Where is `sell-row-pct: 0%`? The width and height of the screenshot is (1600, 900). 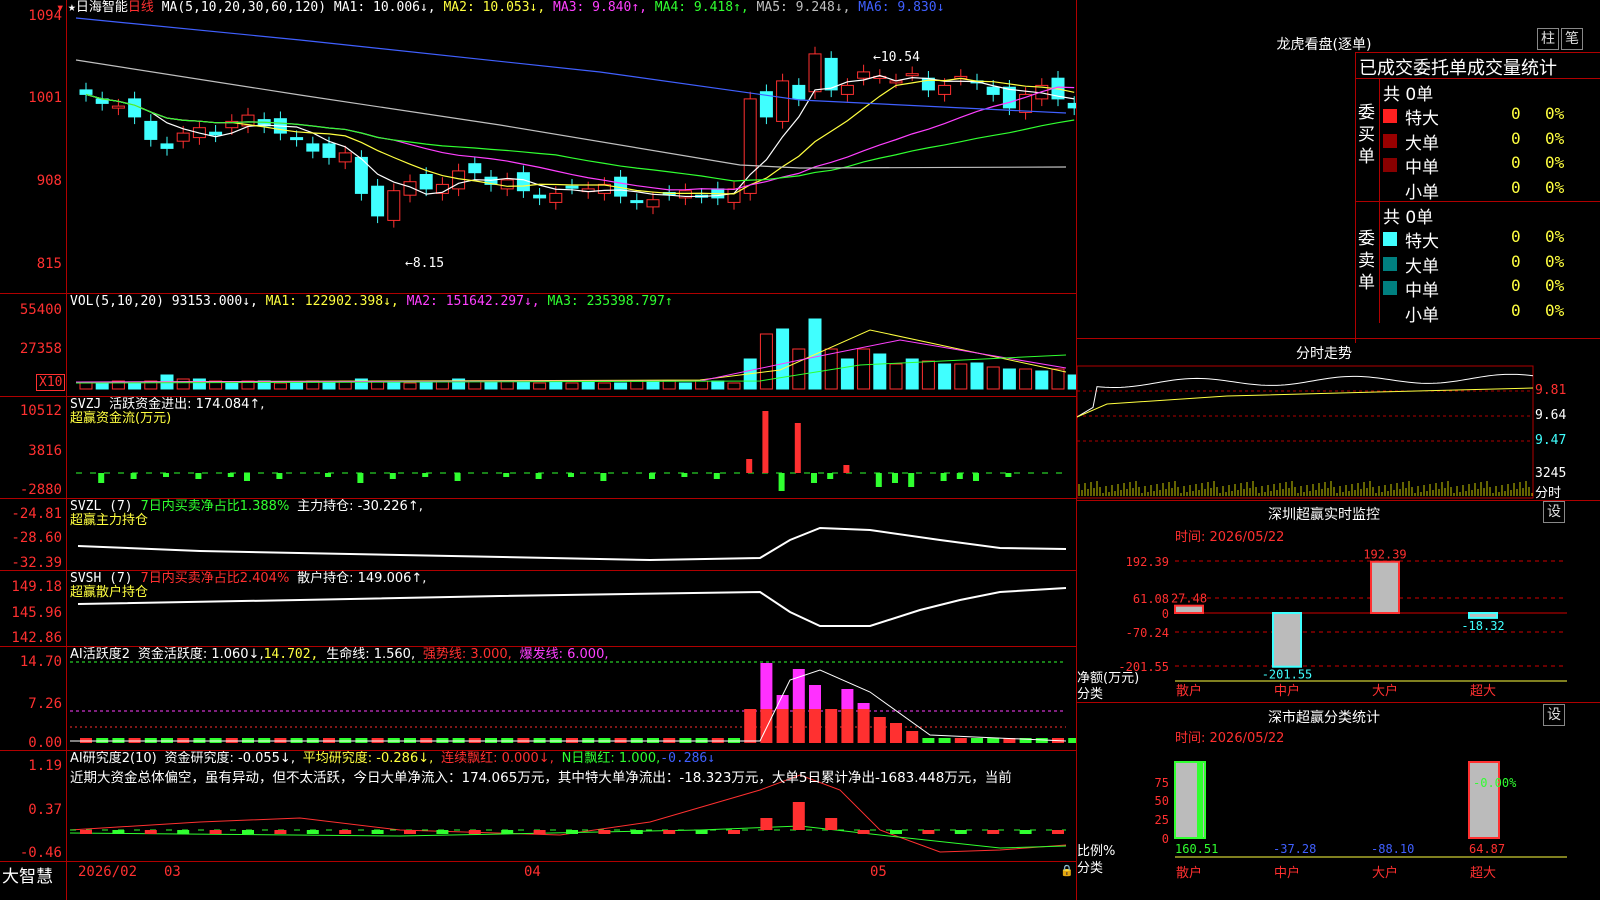
sell-row-pct: 0% is located at coordinates (1555, 261).